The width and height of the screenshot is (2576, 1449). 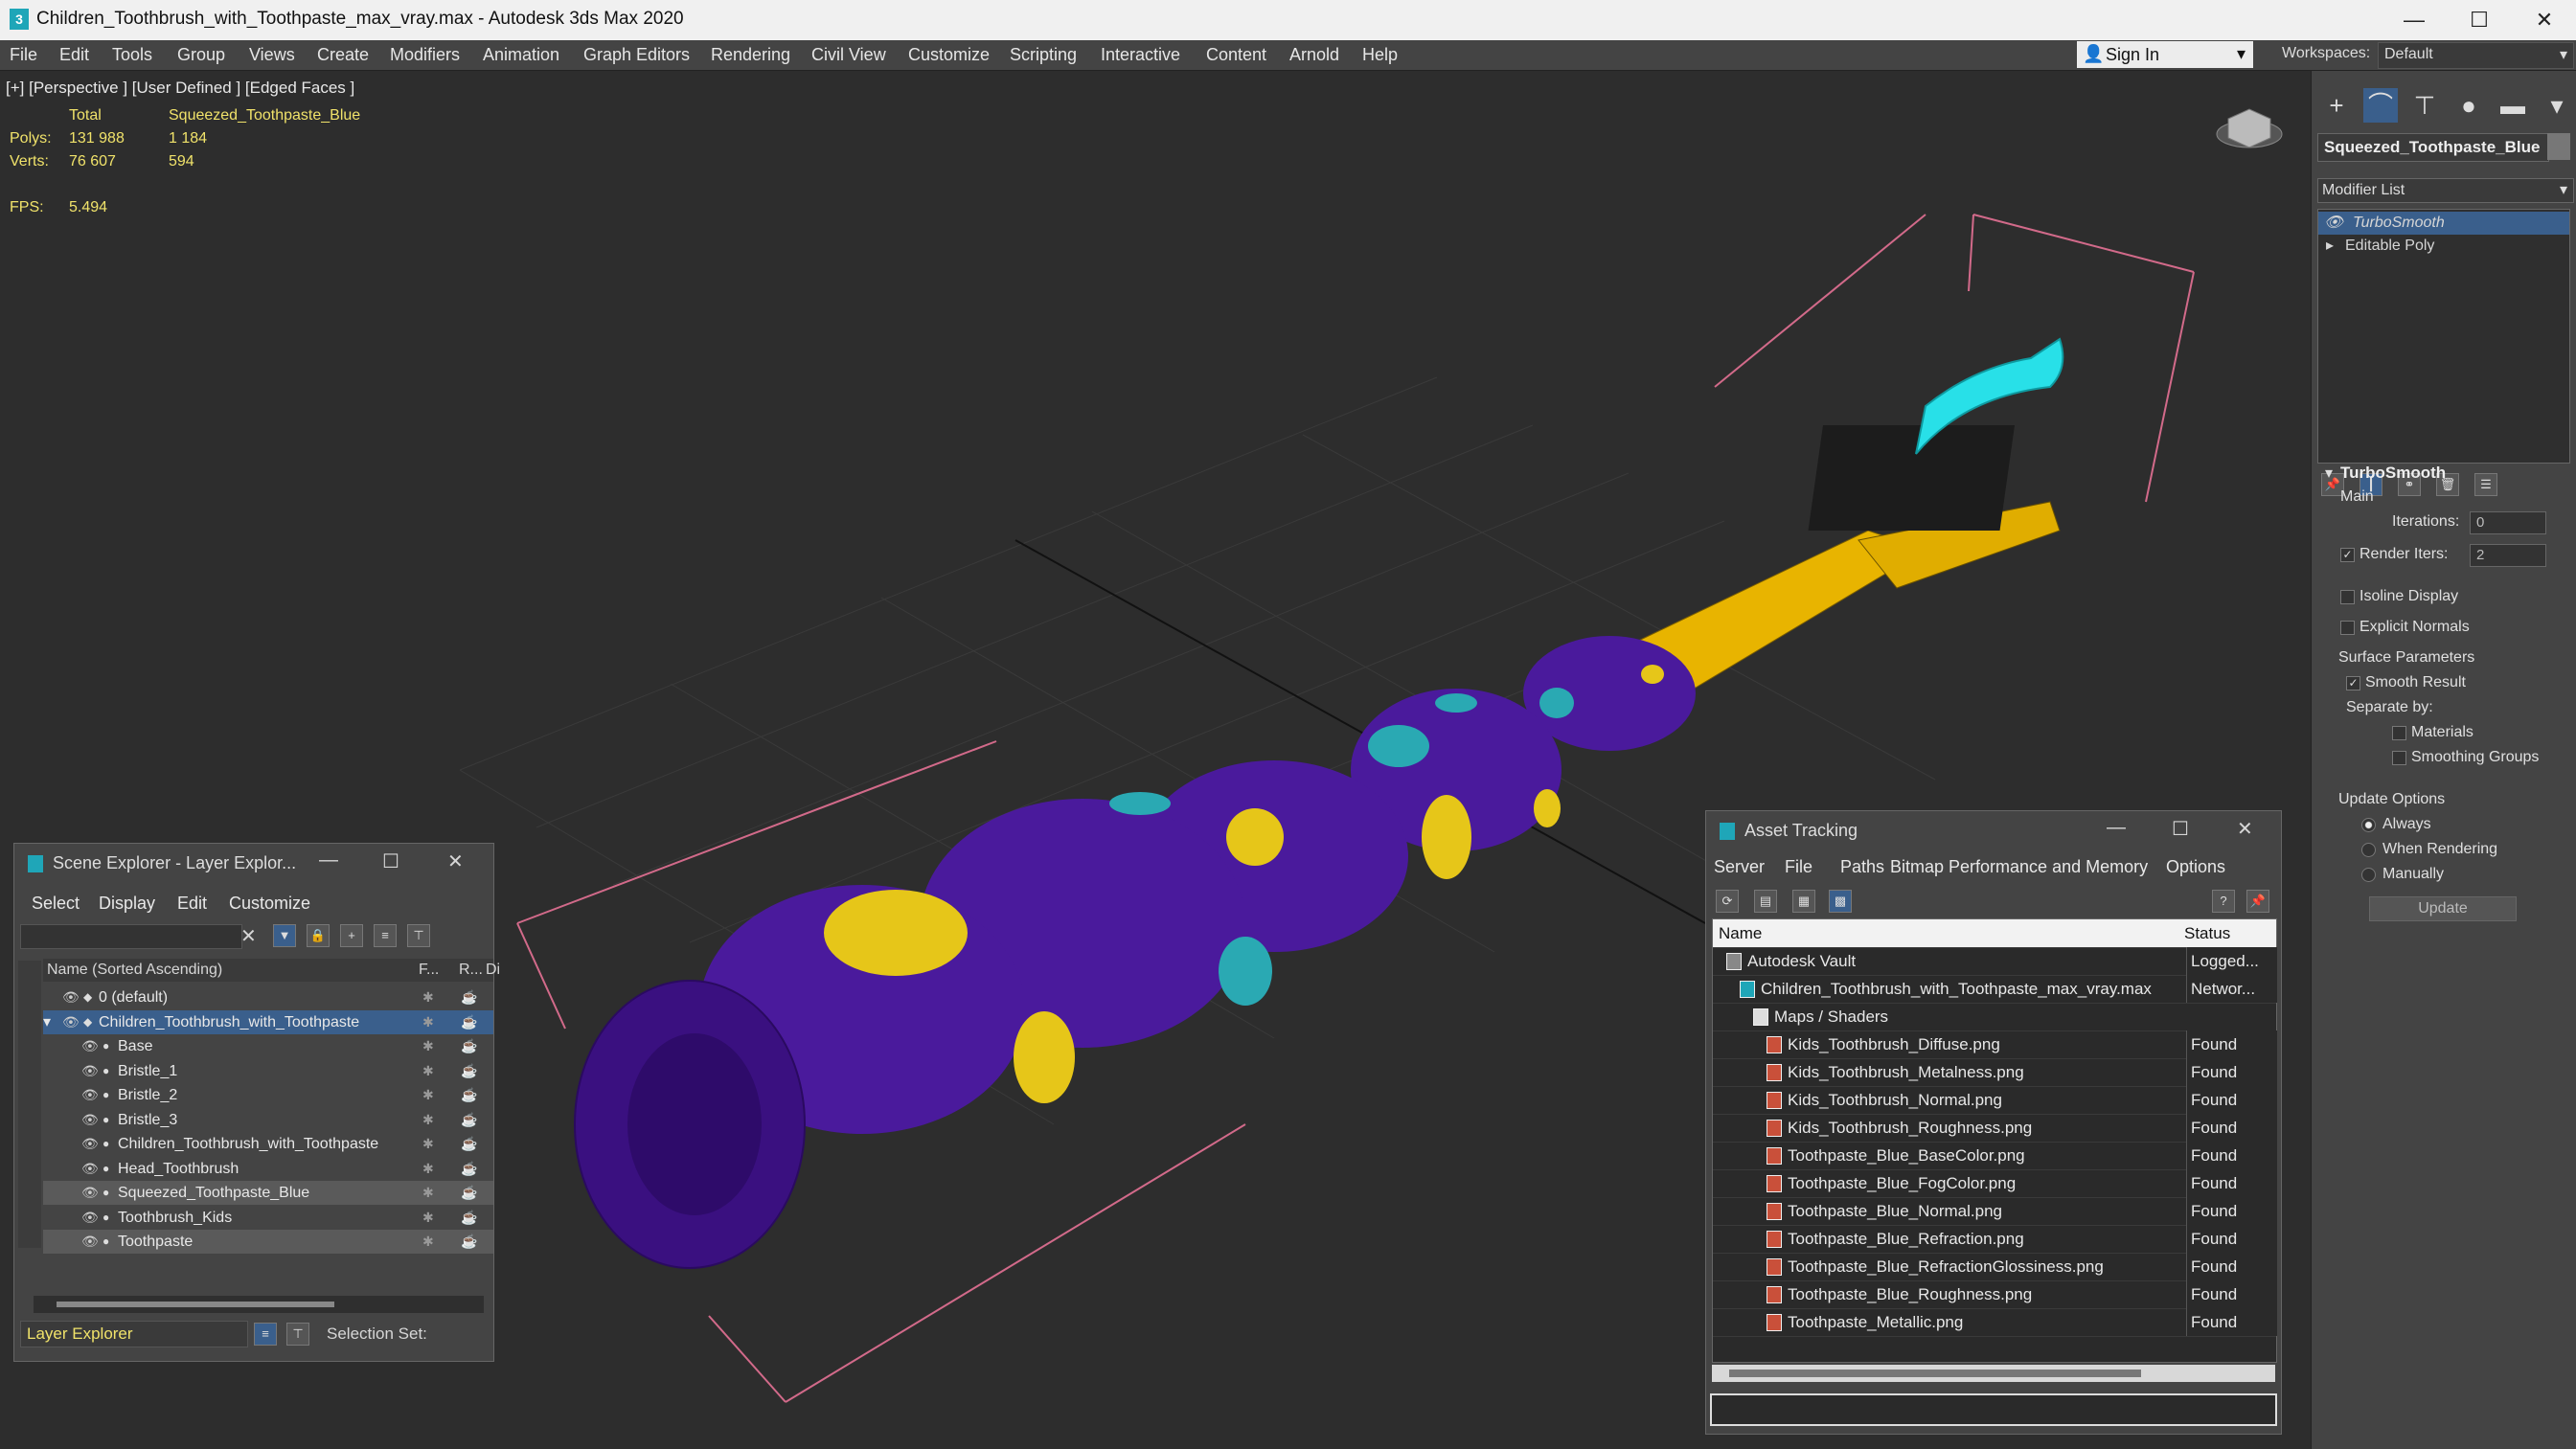 I want to click on utilities-tab-icon: ▾, so click(x=2557, y=105).